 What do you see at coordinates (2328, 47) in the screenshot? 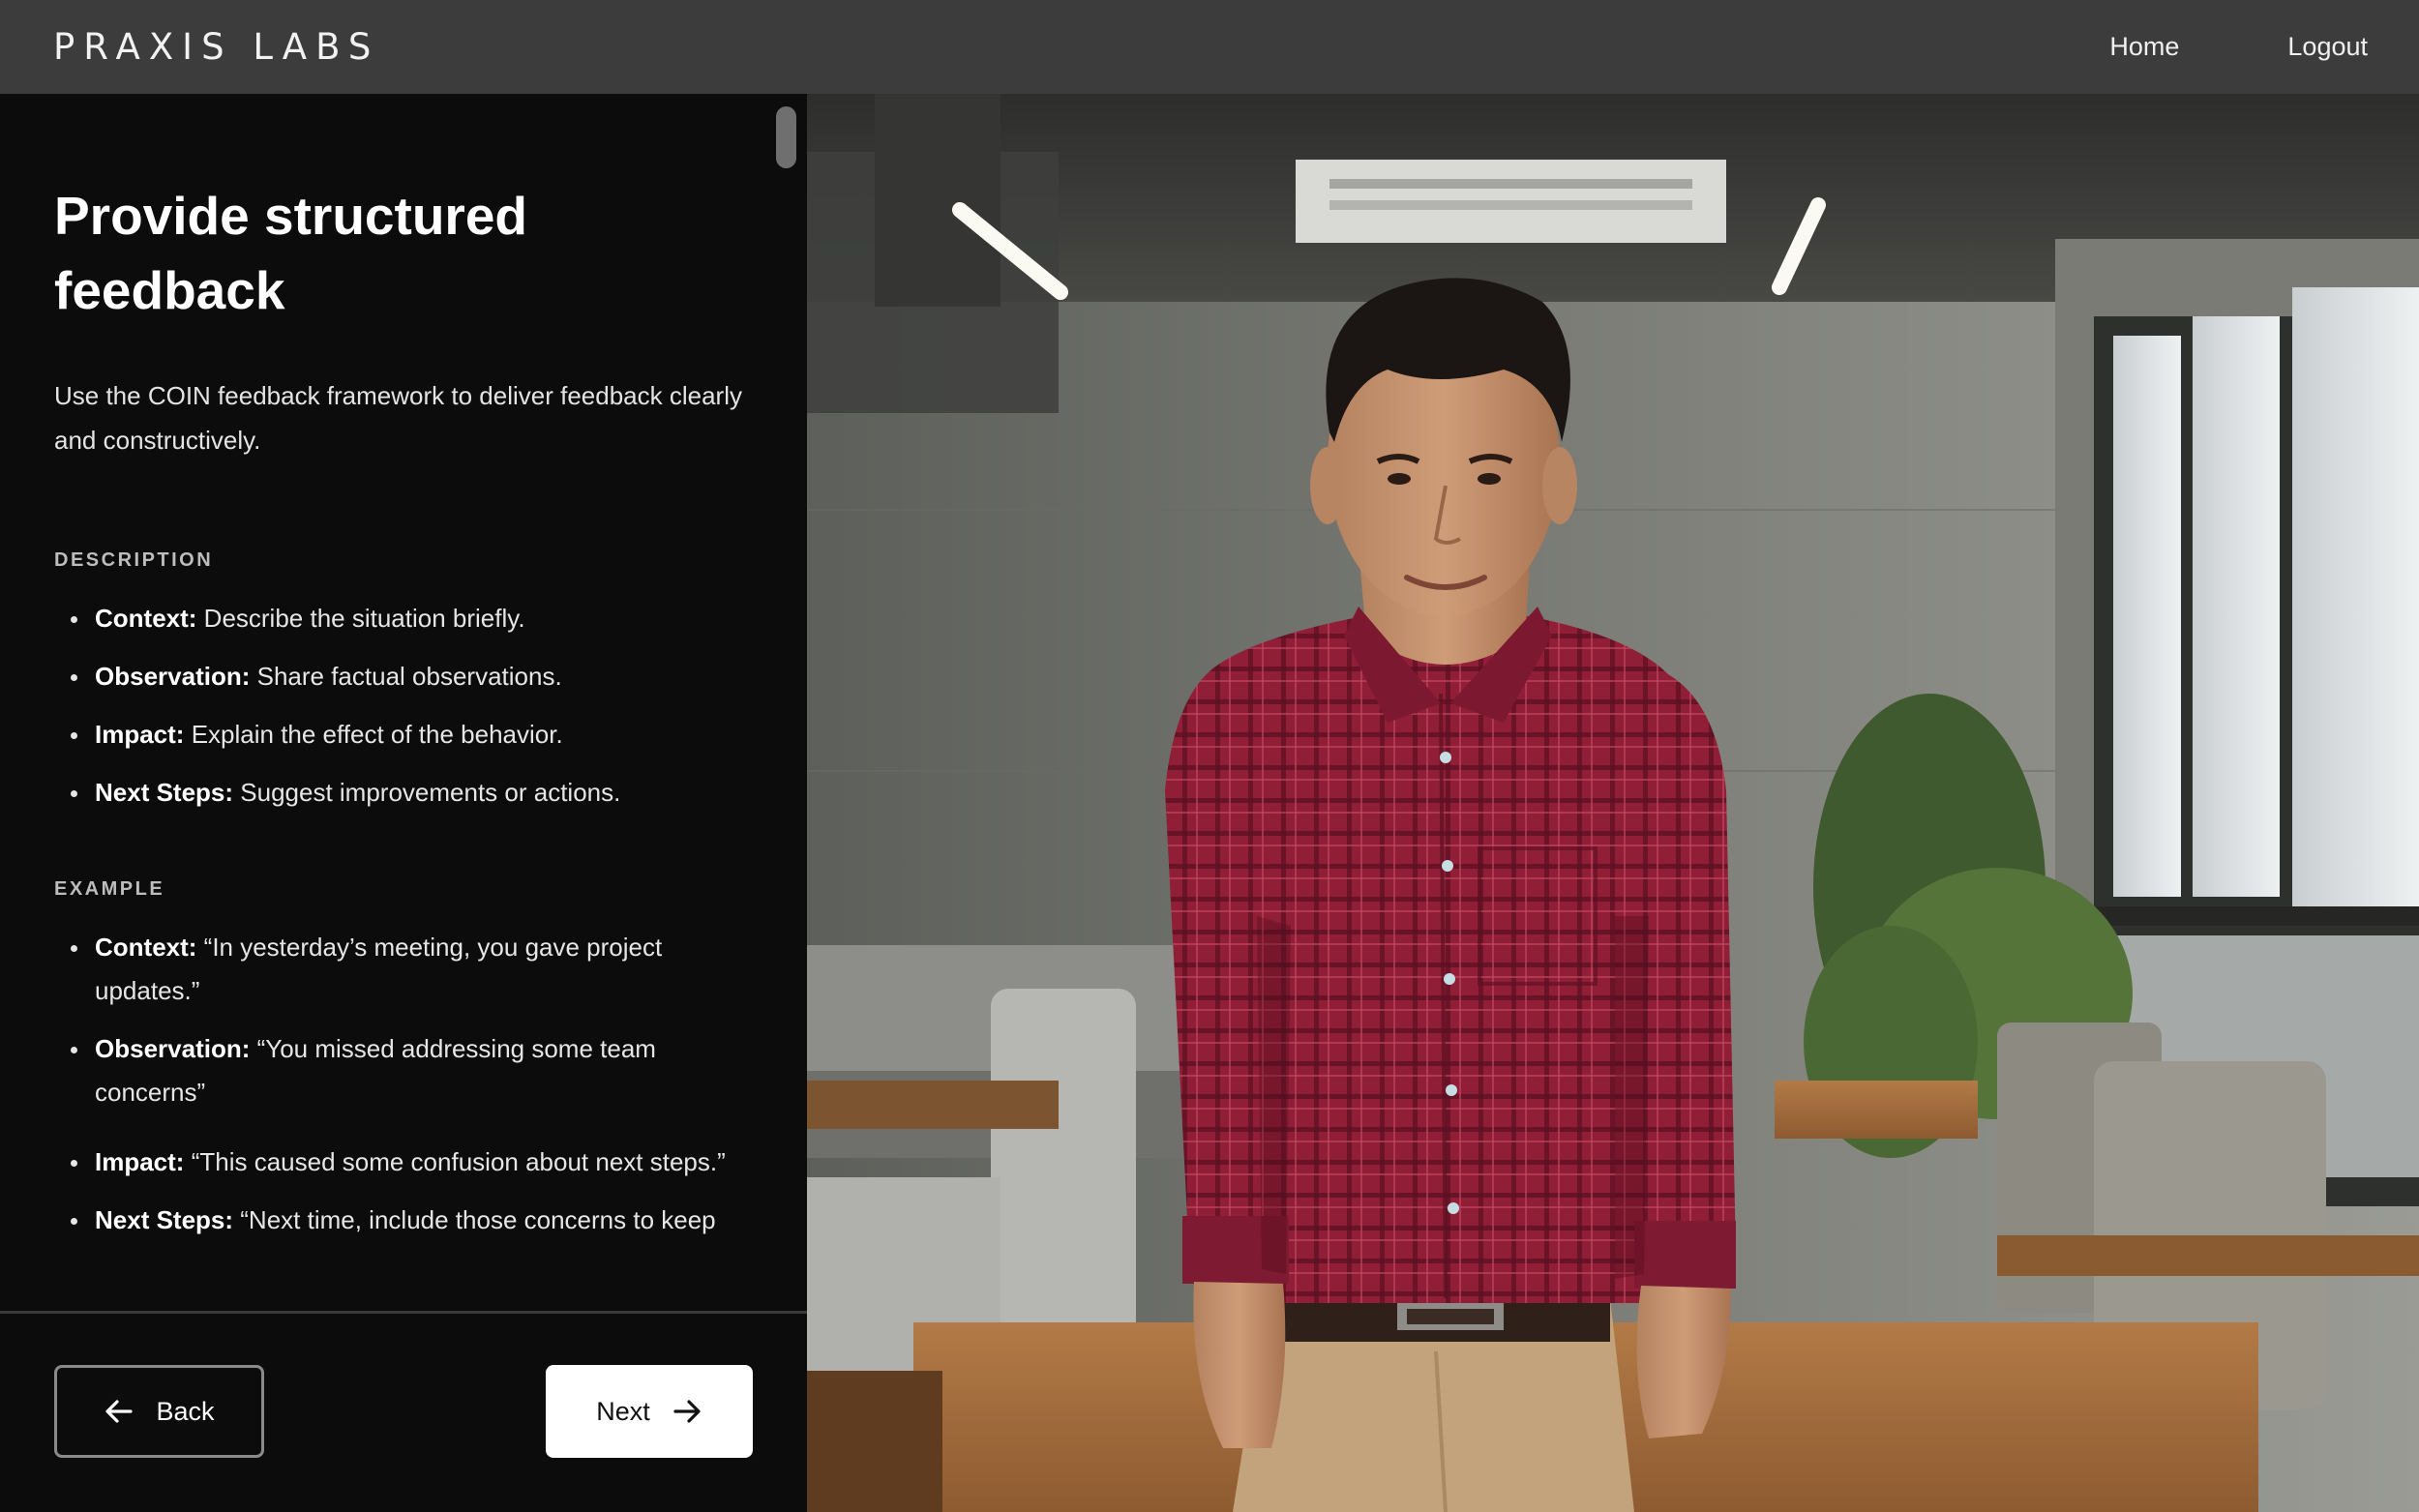
I see `nav-logout-link: Logout` at bounding box center [2328, 47].